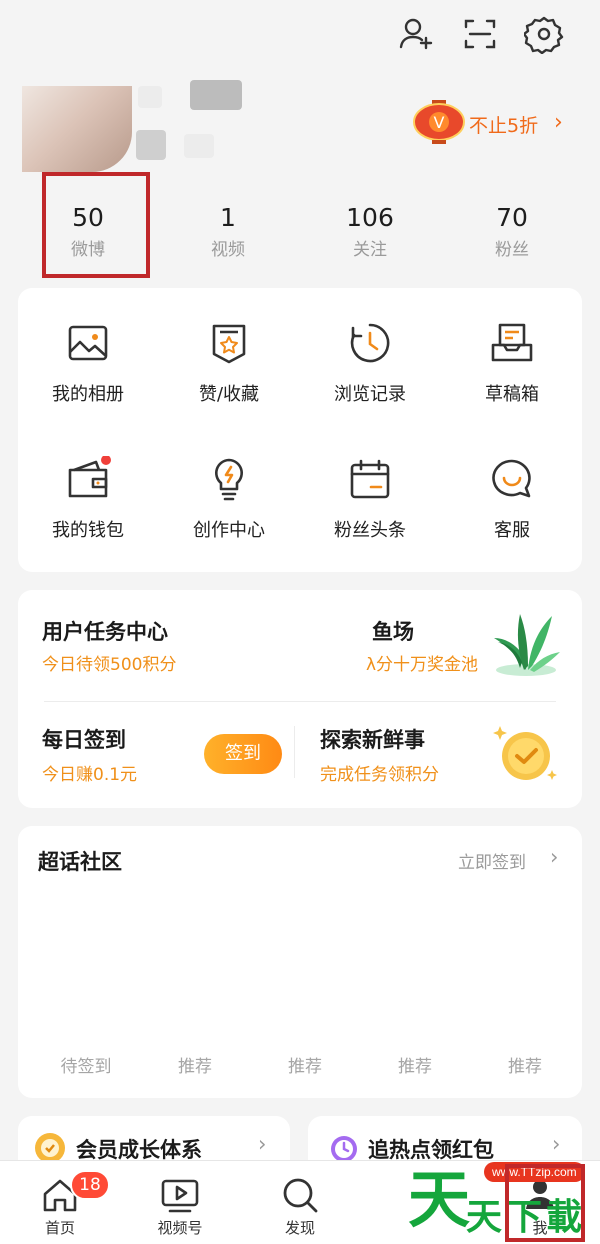 This screenshot has height=1244, width=600. Describe the element at coordinates (59, 1228) in the screenshot. I see `nav-label: 首页` at that location.